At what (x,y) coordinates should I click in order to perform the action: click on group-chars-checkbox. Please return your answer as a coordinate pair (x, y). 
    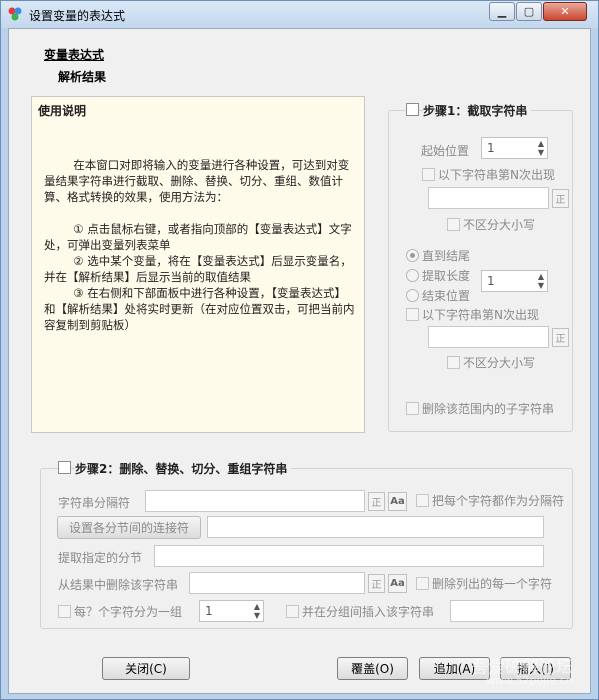
    Looking at the image, I should click on (64, 611).